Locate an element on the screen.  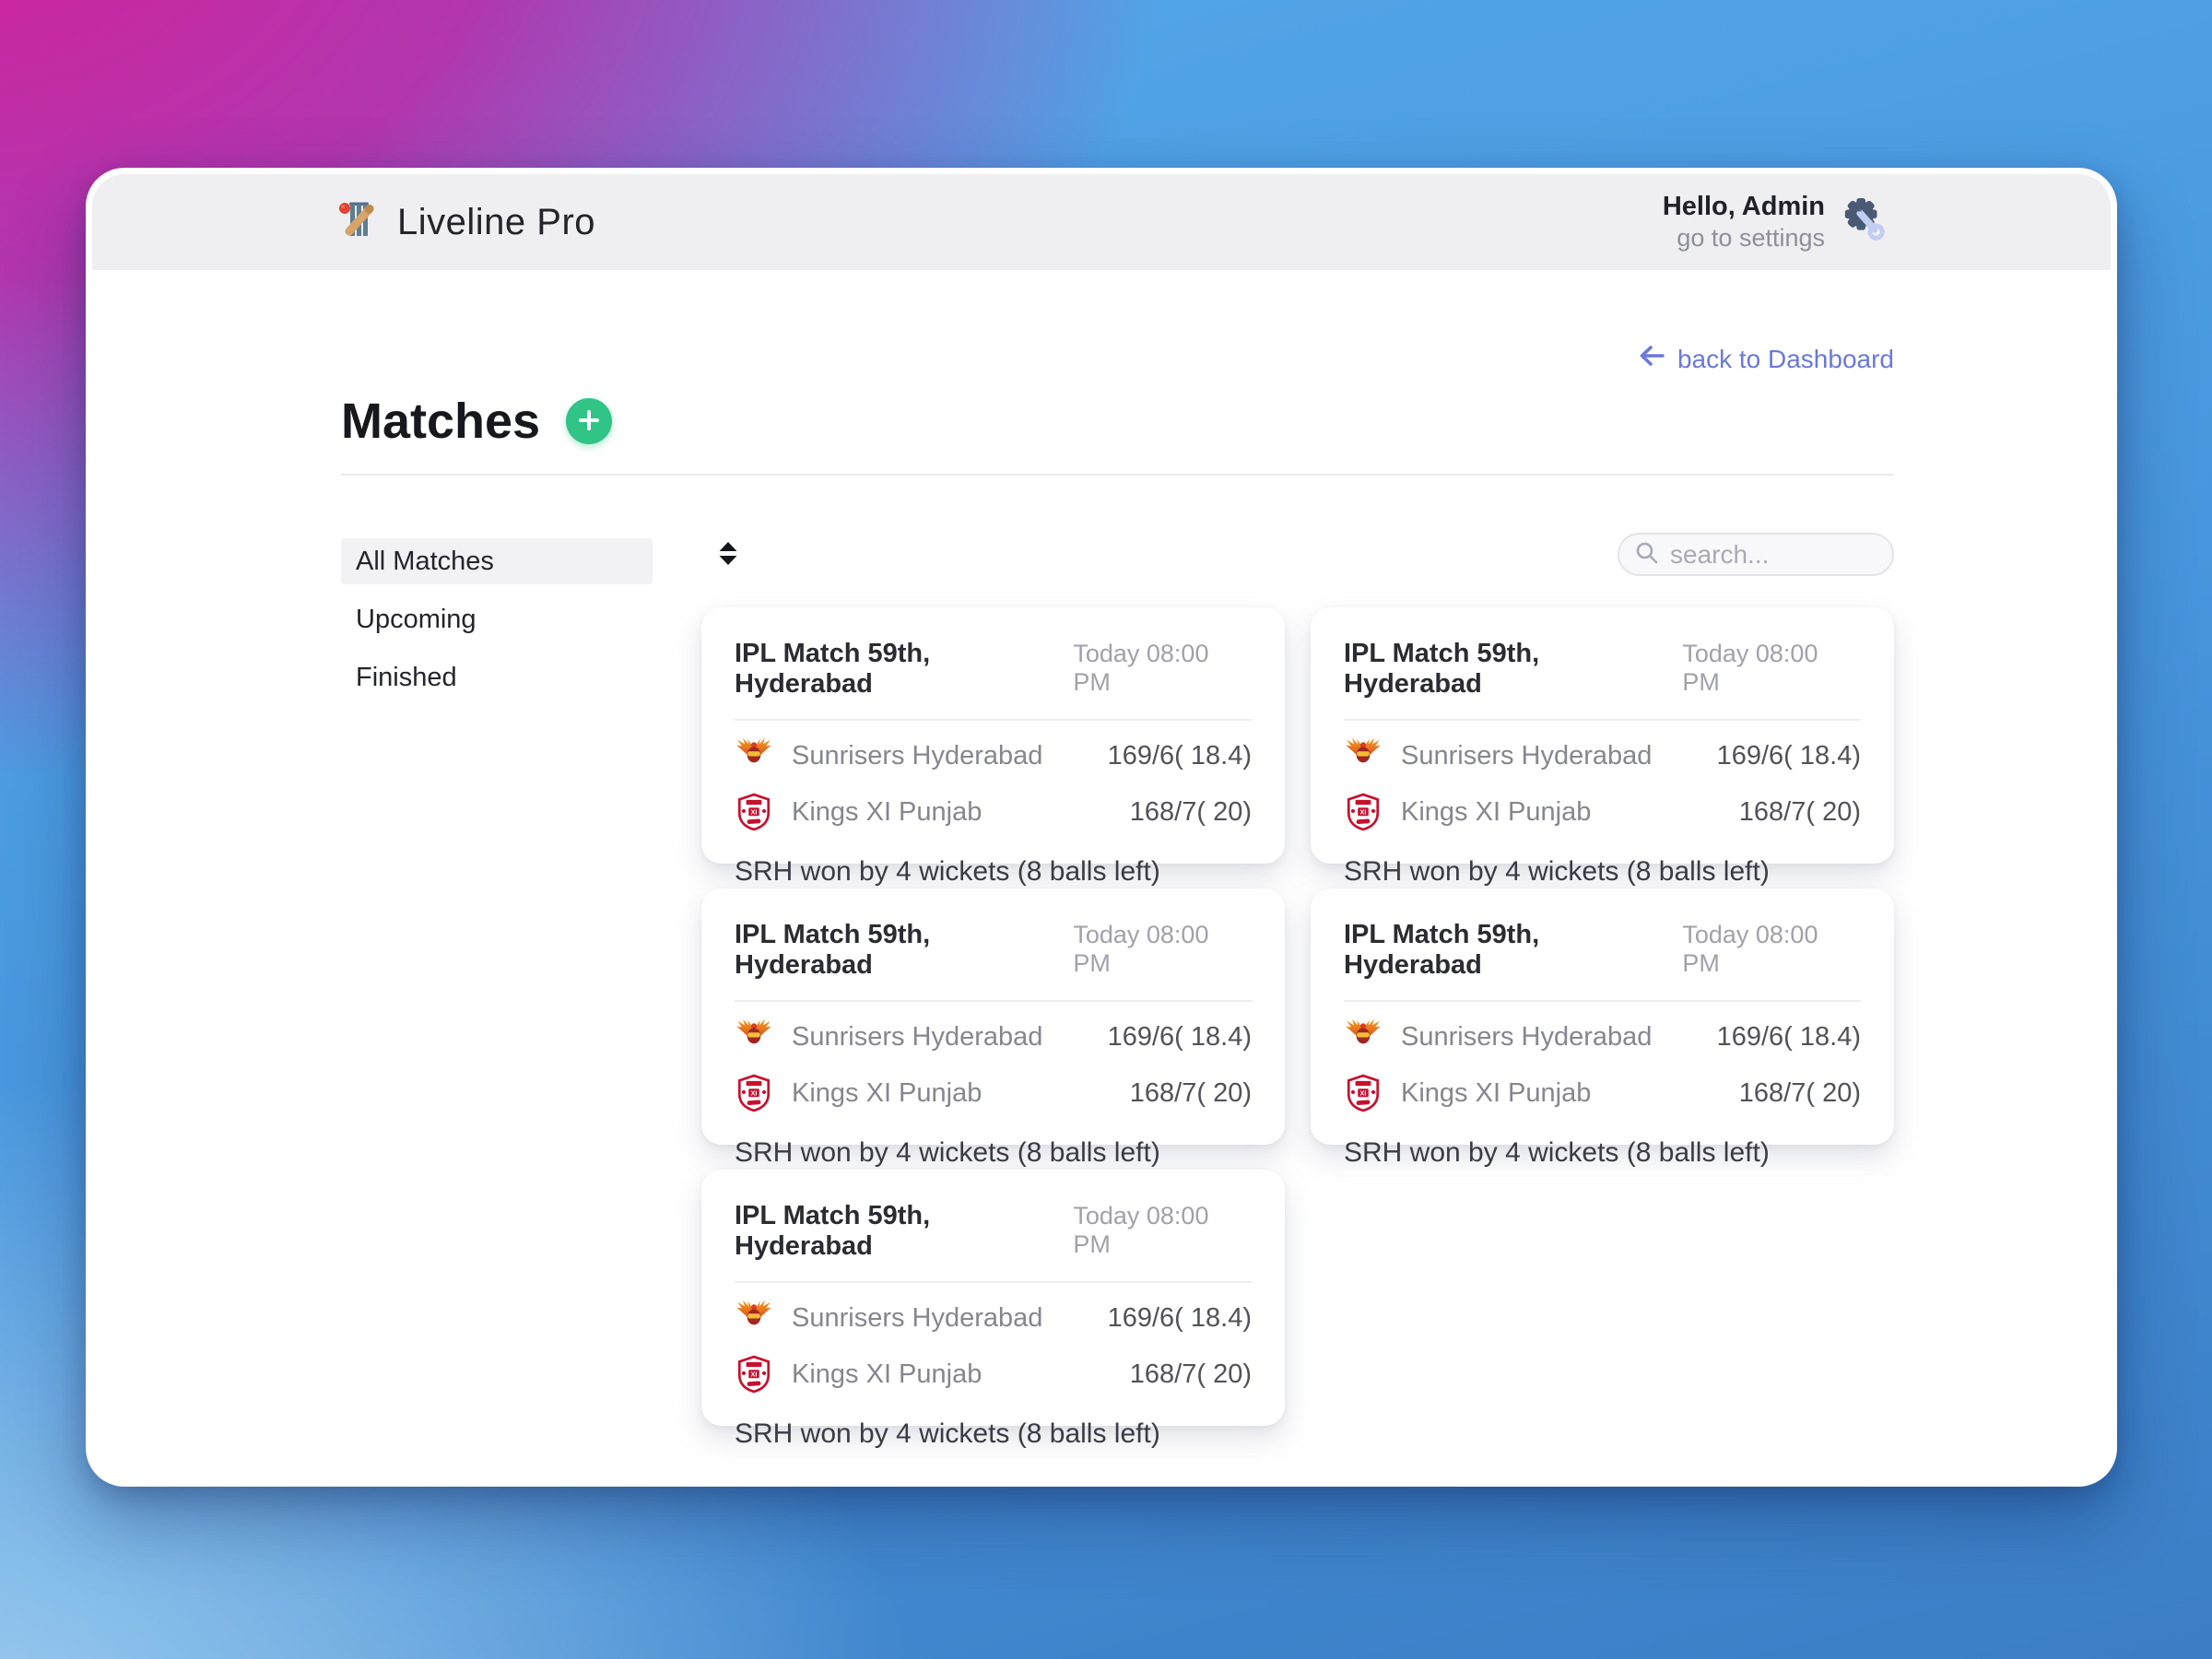
search-icon is located at coordinates (1646, 555).